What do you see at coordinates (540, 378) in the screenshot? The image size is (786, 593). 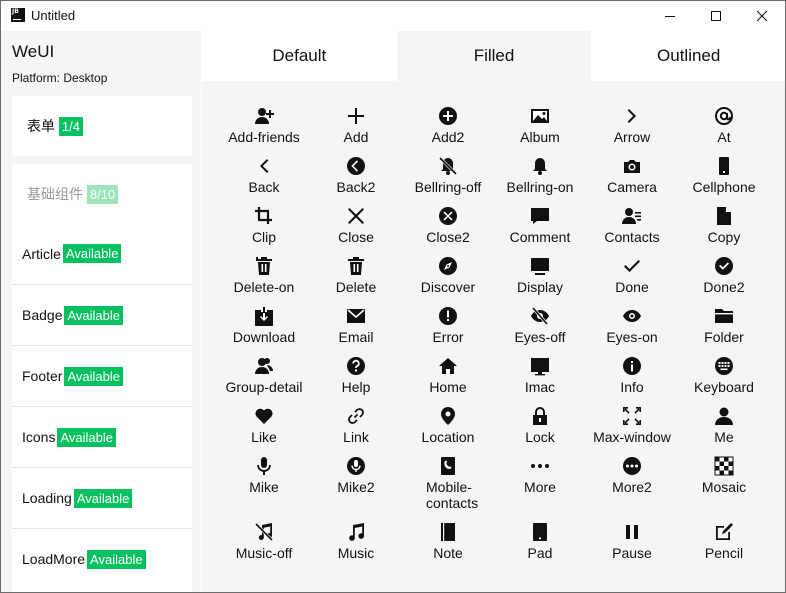 I see `icon-tile-imac: Imac` at bounding box center [540, 378].